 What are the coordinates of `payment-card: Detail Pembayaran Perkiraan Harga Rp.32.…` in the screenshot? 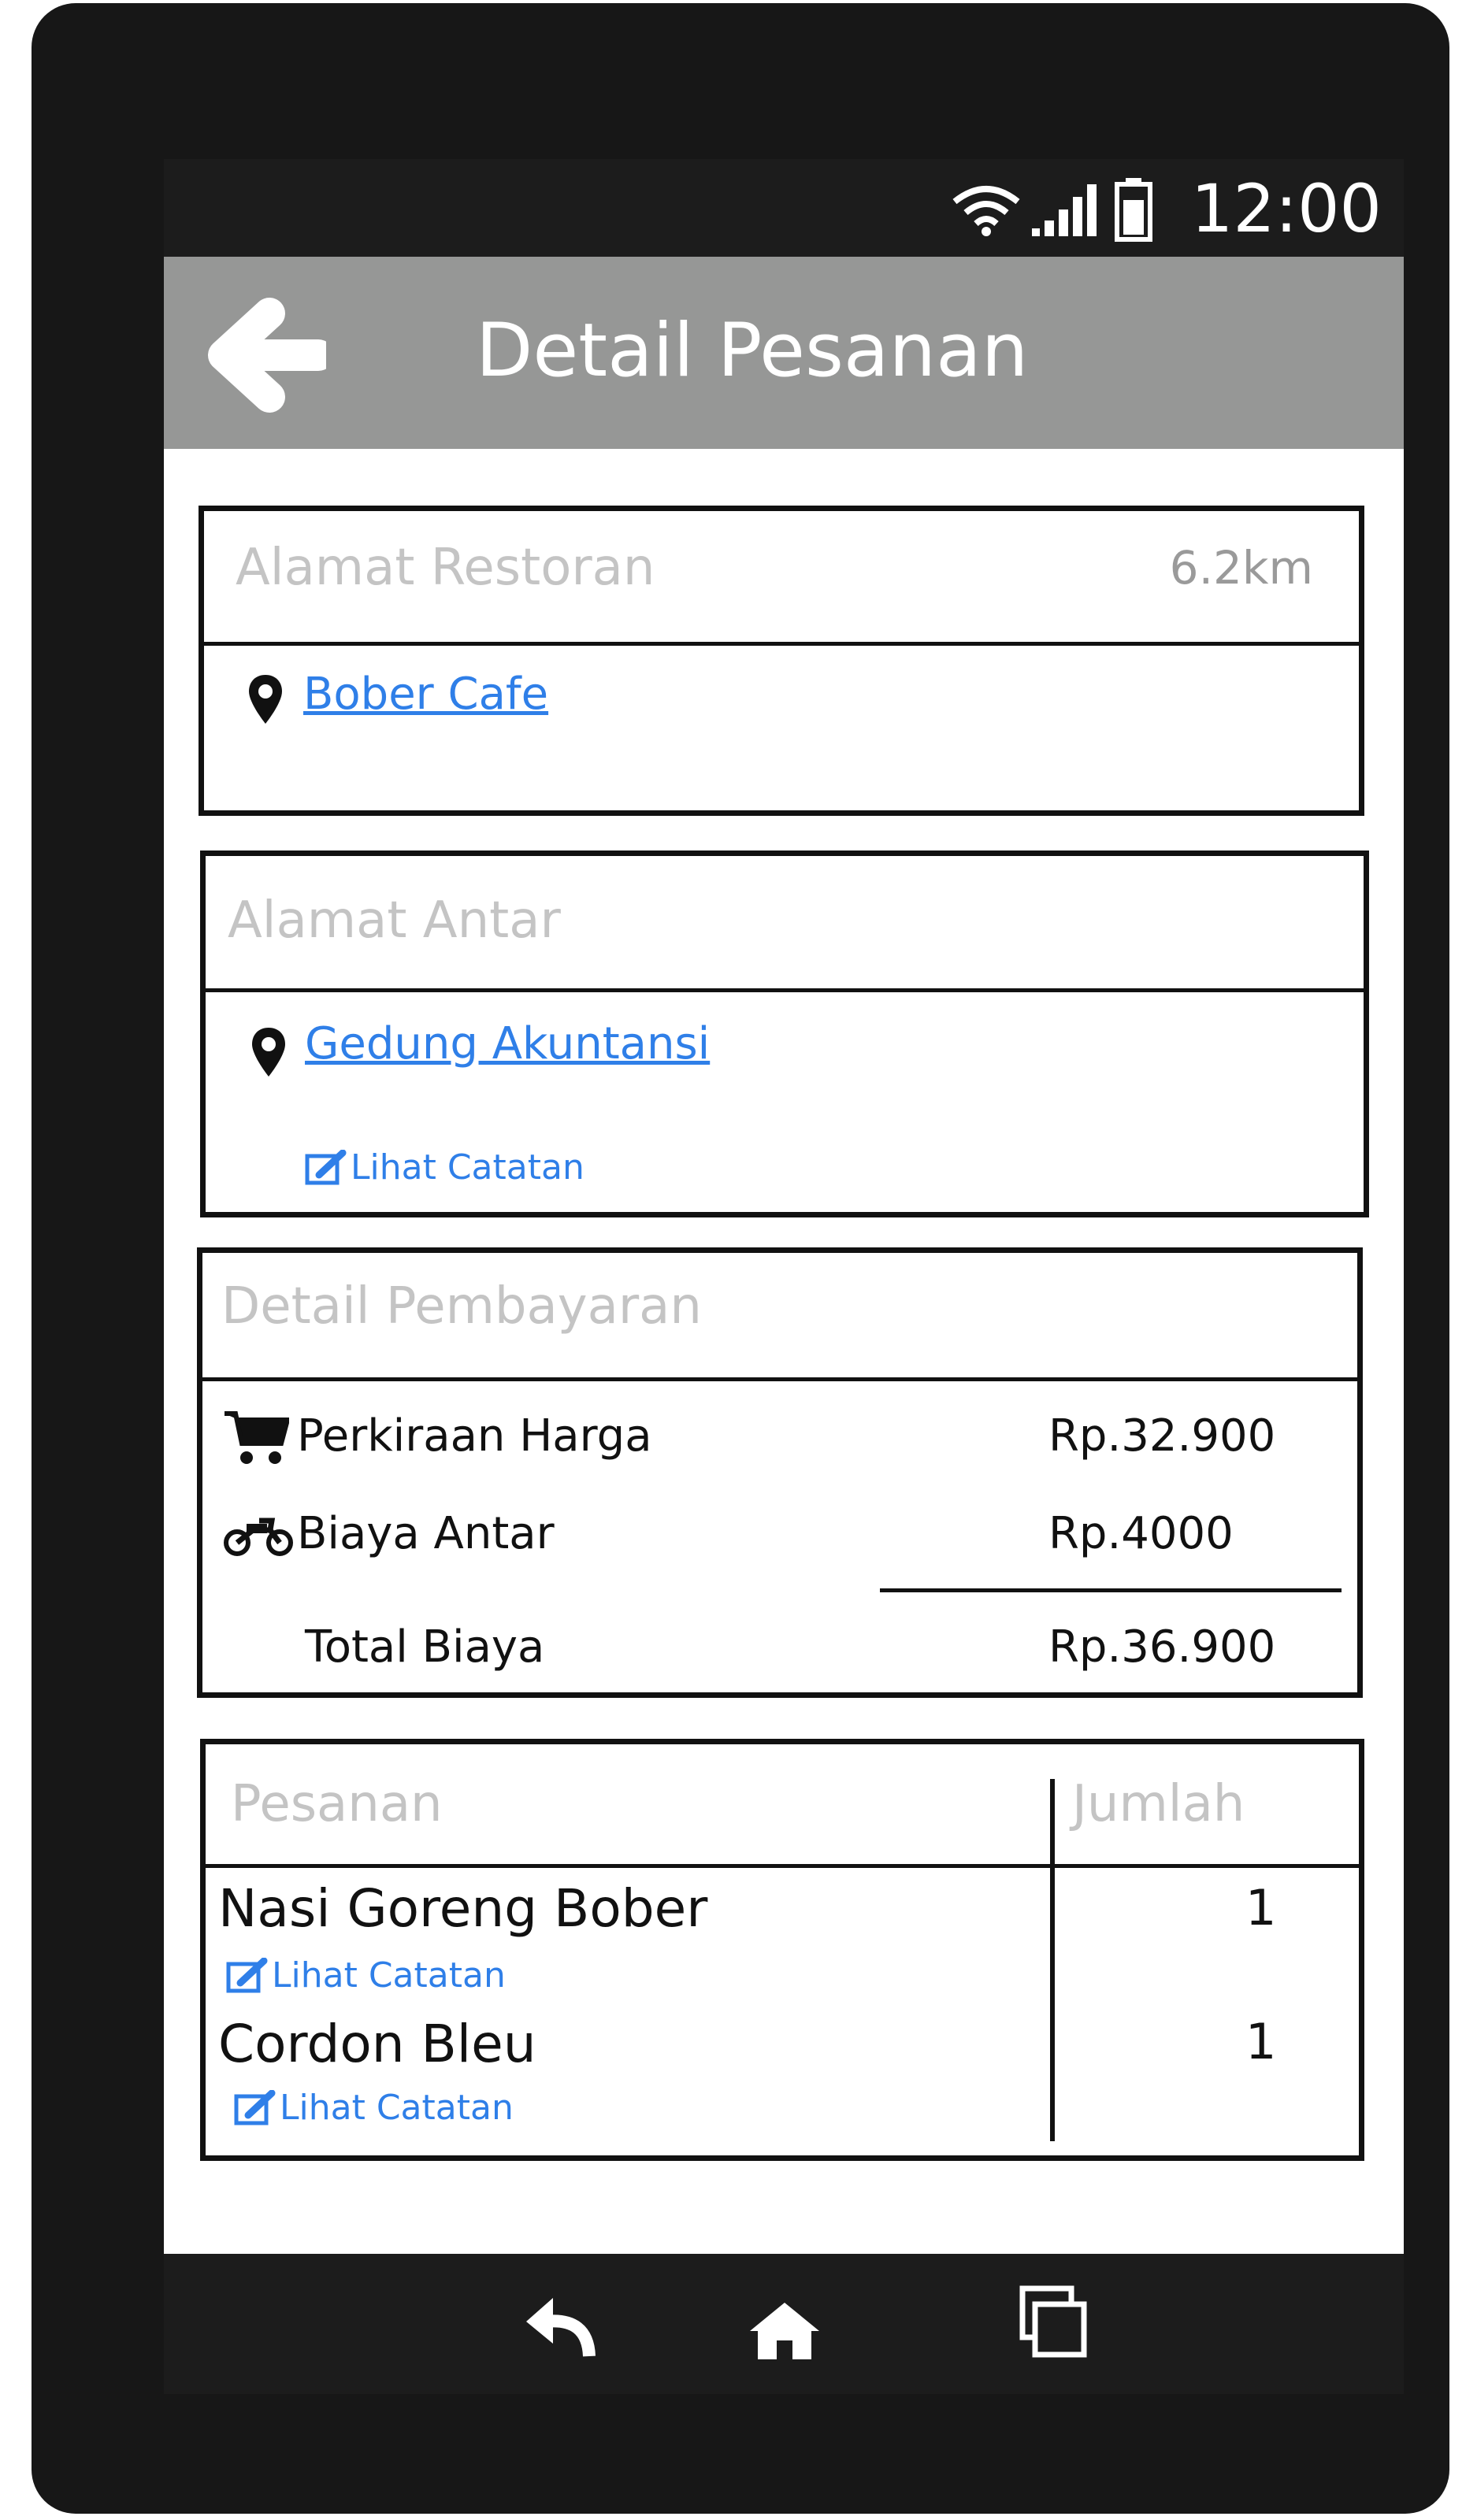 It's located at (780, 1472).